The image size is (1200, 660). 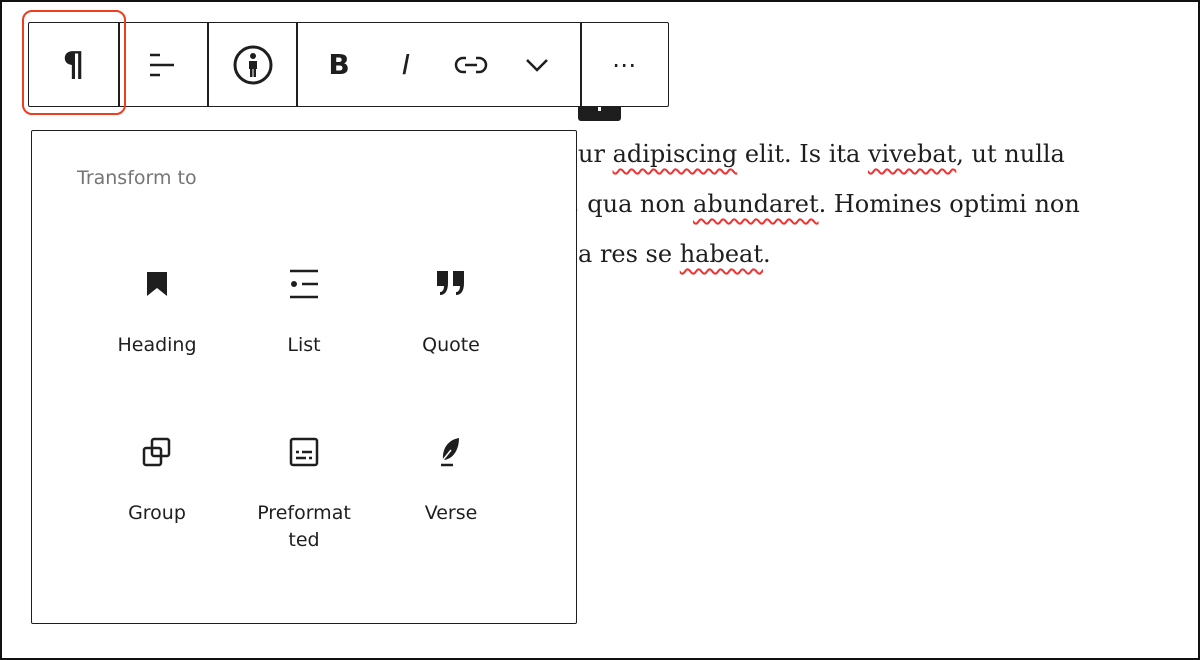 What do you see at coordinates (802, 154) in the screenshot?
I see `text: elit. Is ita` at bounding box center [802, 154].